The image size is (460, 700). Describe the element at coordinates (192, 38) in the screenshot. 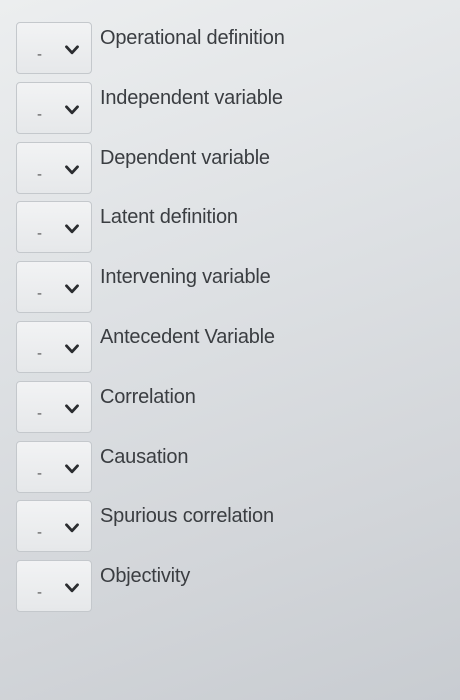

I see `term-label: Operational definition` at that location.